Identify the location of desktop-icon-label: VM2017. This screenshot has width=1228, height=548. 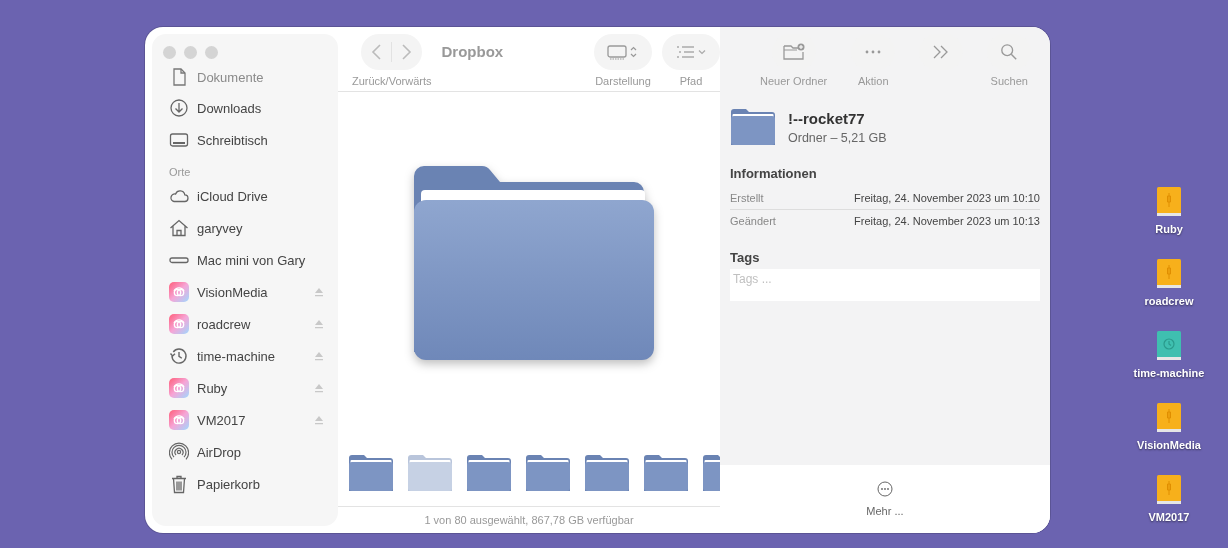
(1169, 517).